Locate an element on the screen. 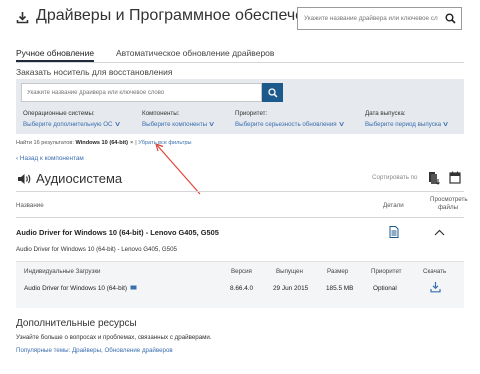 The image size is (480, 374). back-to-components-label: Назад к компонентам is located at coordinates (51, 158).